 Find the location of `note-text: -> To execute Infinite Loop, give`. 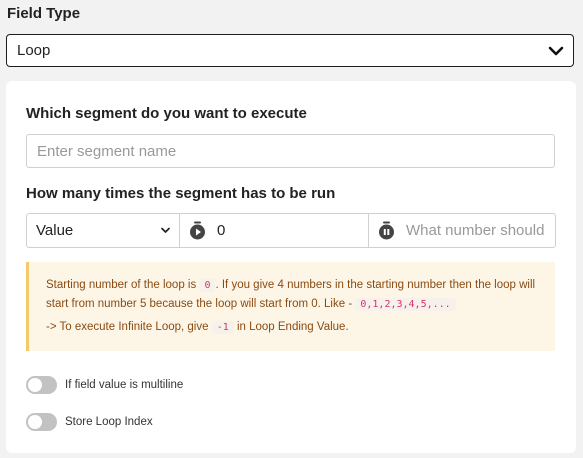

note-text: -> To execute Infinite Loop, give is located at coordinates (127, 327).